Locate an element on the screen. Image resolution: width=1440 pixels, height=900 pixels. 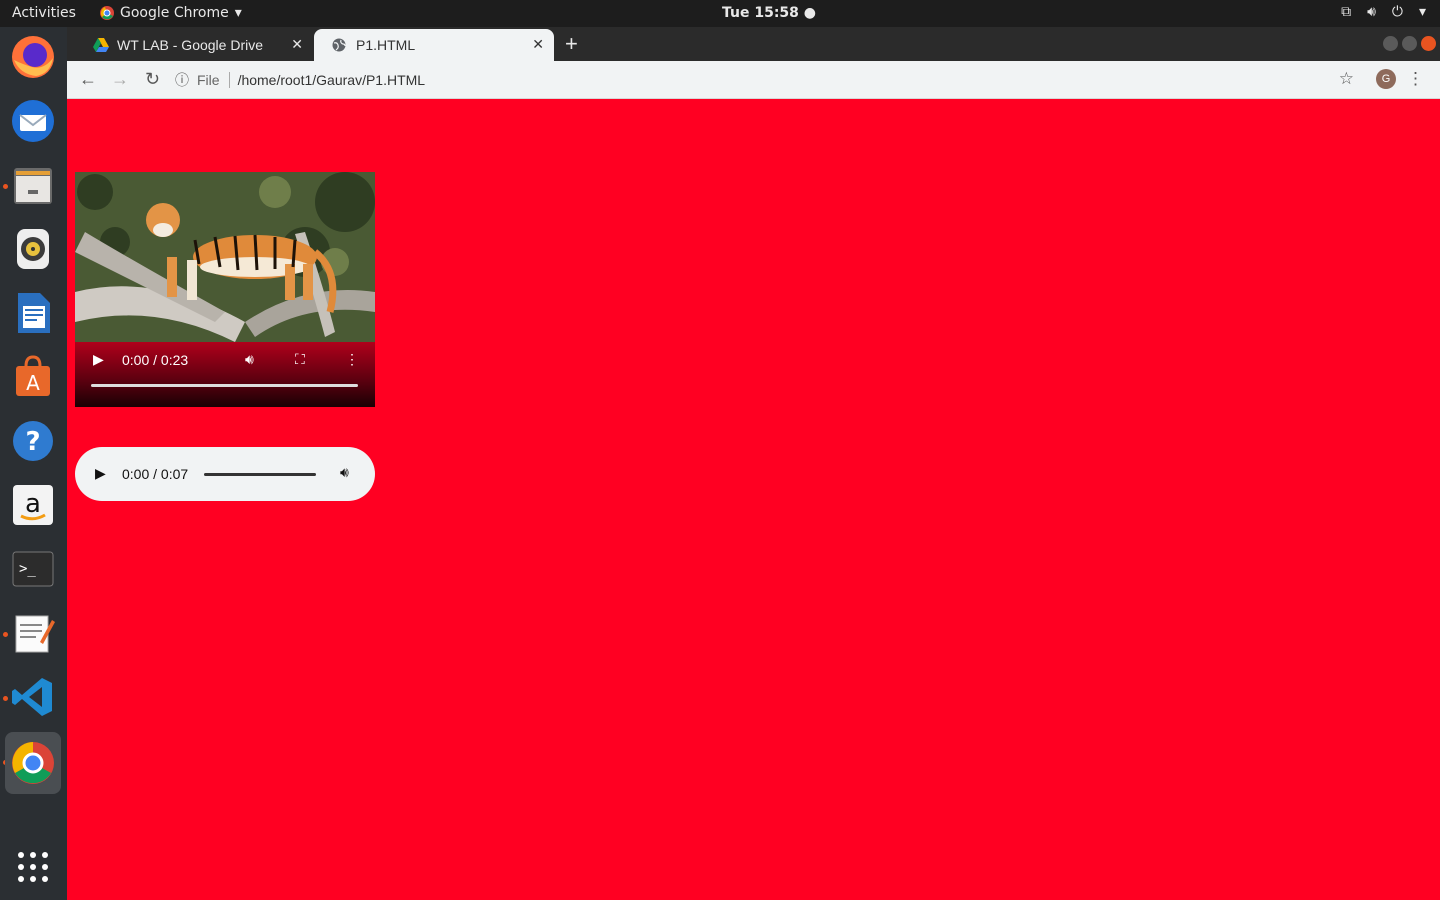
files-icon is located at coordinates (33, 185).